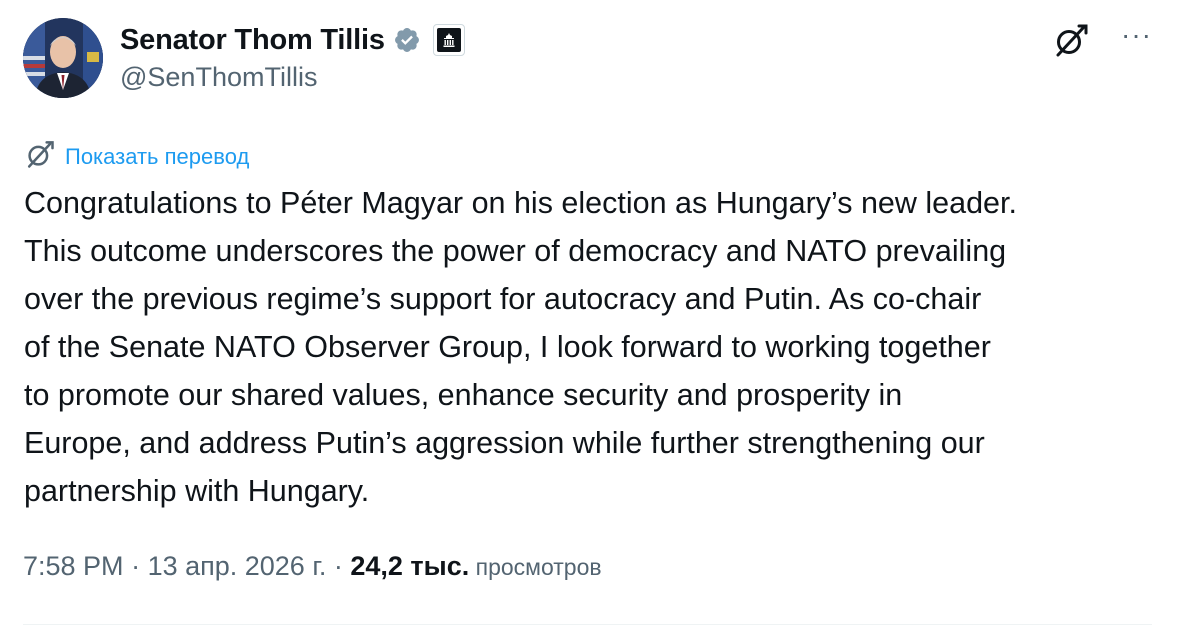  I want to click on tweet-date: 13 апр. 2026 г., so click(237, 566).